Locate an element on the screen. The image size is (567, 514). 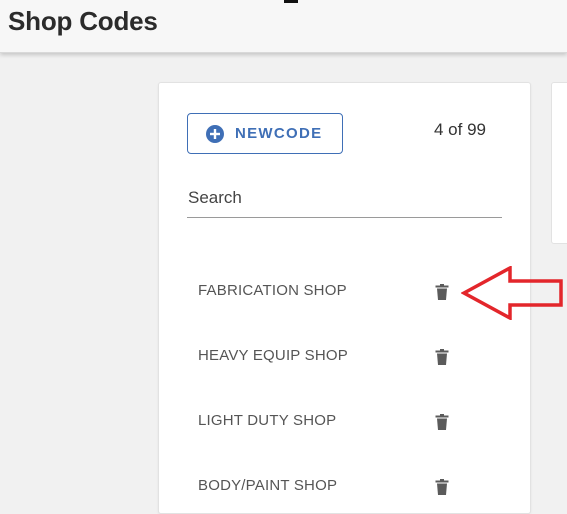
top-marker is located at coordinates (291, 1).